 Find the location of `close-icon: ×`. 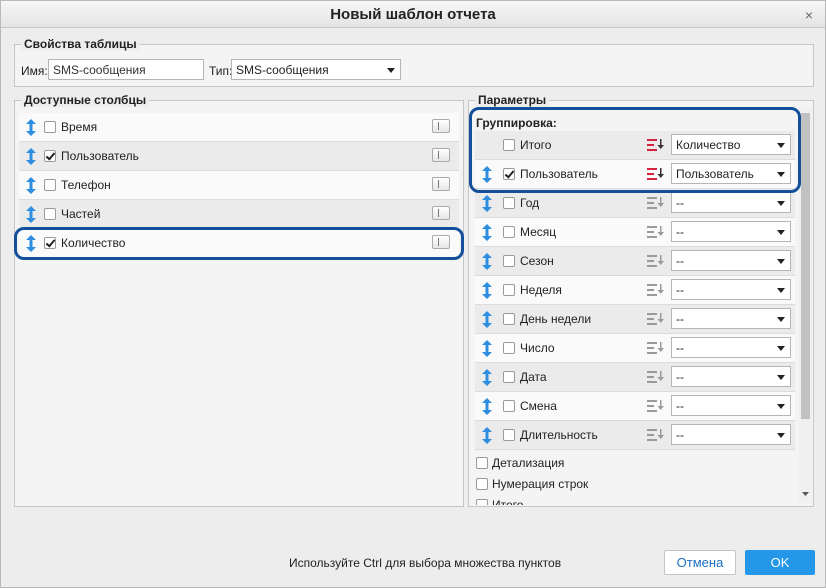

close-icon: × is located at coordinates (809, 15).